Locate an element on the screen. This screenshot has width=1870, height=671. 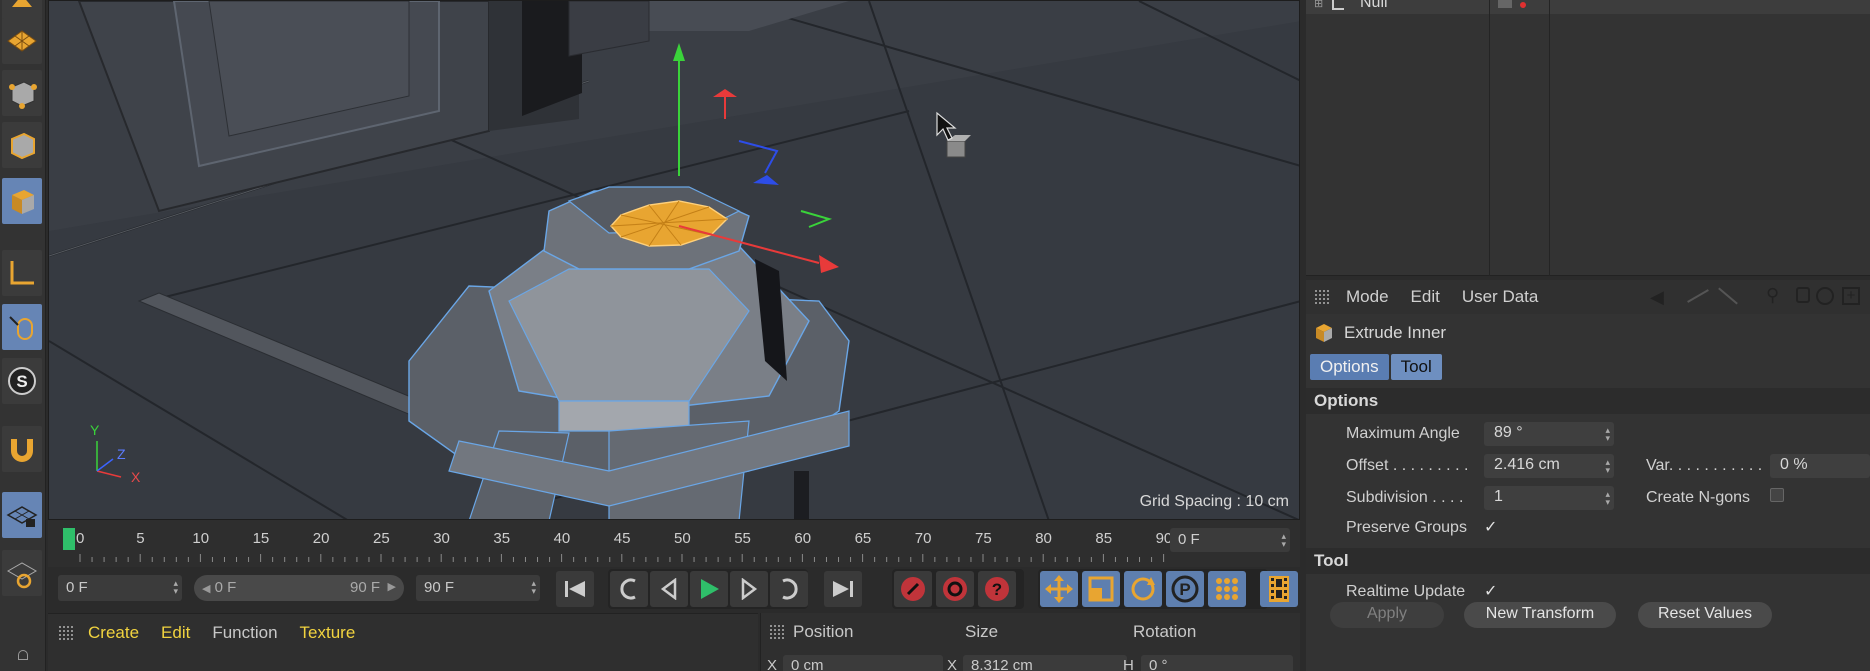
start-frame-spinner-icon: ▴ ▾ is located at coordinates (175, 587).